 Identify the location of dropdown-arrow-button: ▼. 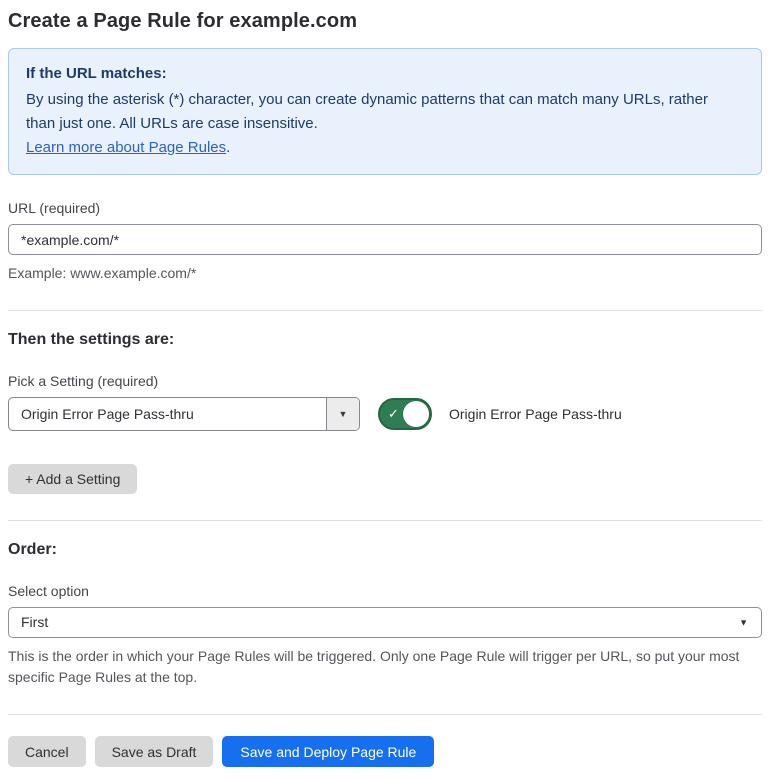
(342, 414).